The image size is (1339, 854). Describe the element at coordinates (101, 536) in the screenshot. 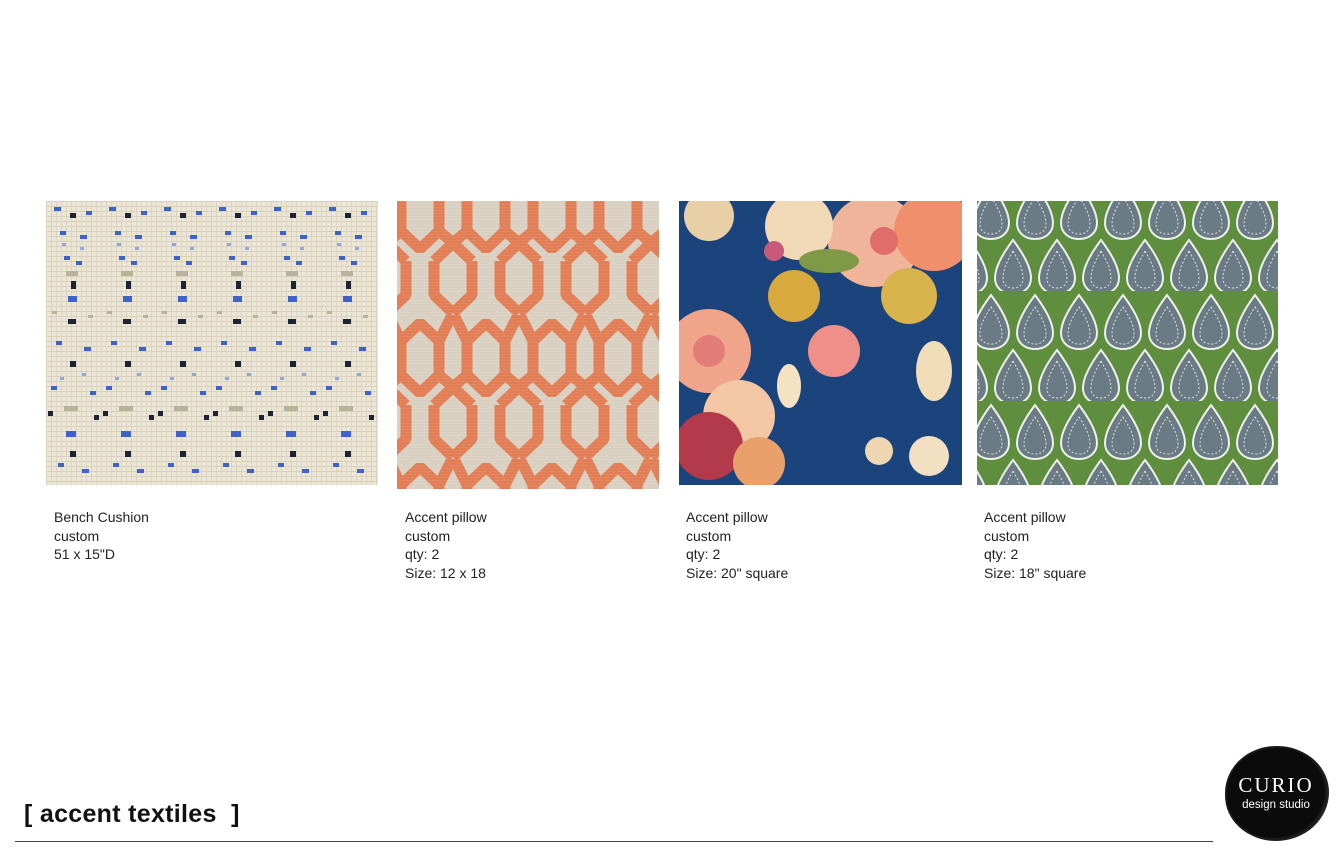

I see `item-caption-bench-cushion: Bench Cushion custom 51 x 15"D` at that location.